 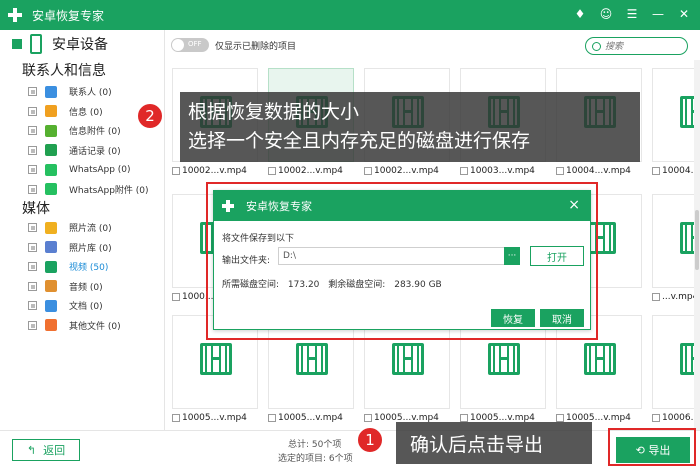 What do you see at coordinates (51, 247) in the screenshot?
I see `photo-library-icon` at bounding box center [51, 247].